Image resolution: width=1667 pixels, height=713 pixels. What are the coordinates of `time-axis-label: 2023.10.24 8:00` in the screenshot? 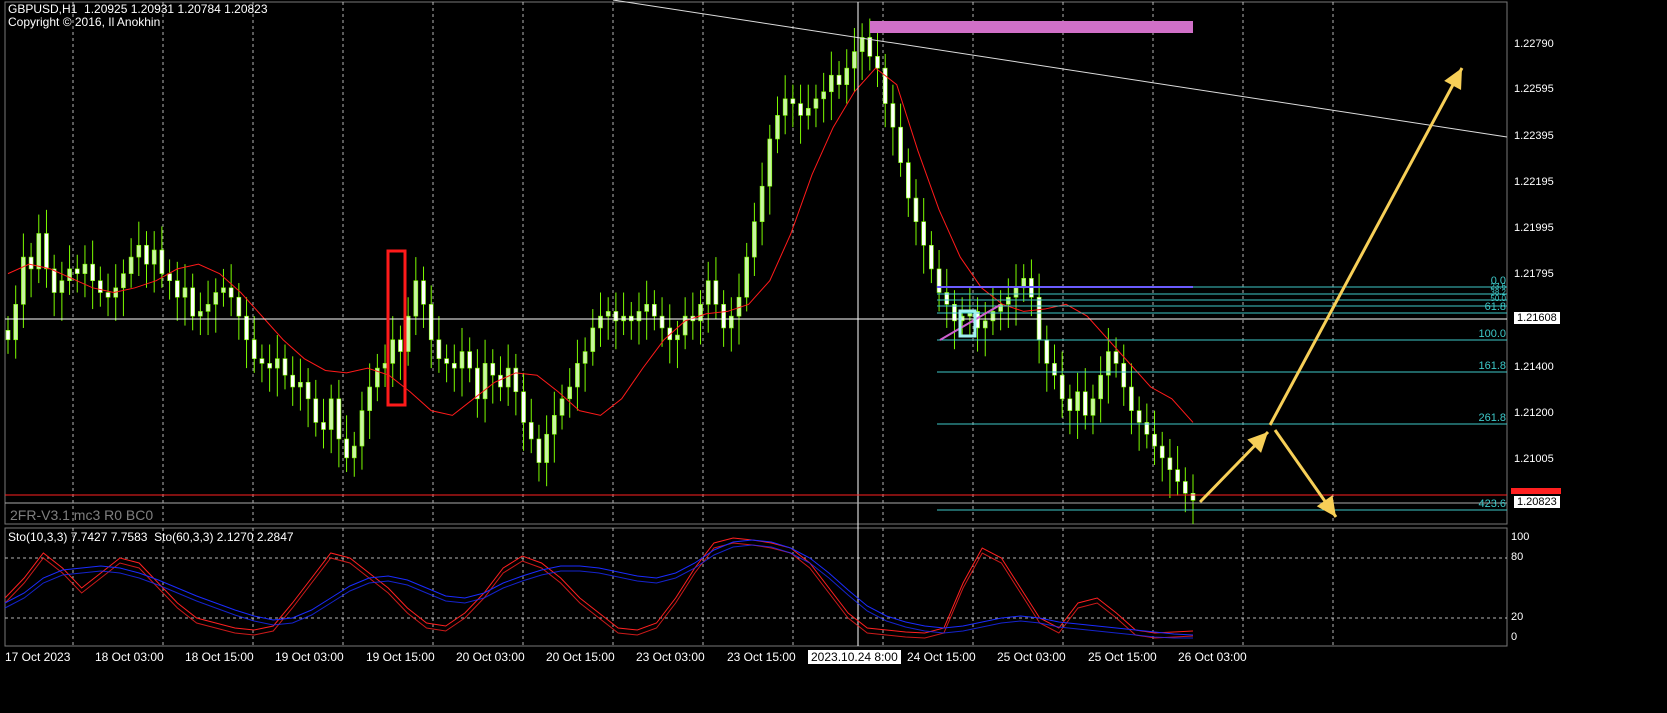 It's located at (854, 657).